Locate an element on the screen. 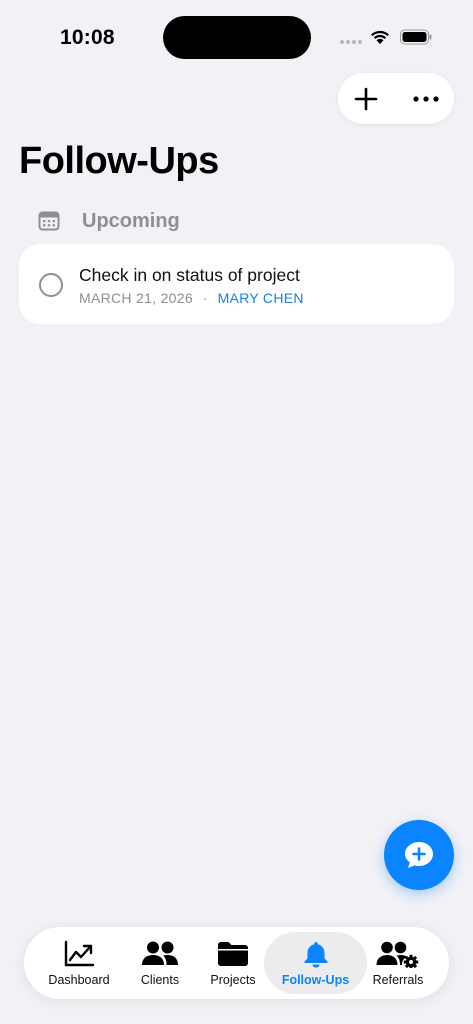 The width and height of the screenshot is (473, 1024). calendar-icon is located at coordinates (49, 221).